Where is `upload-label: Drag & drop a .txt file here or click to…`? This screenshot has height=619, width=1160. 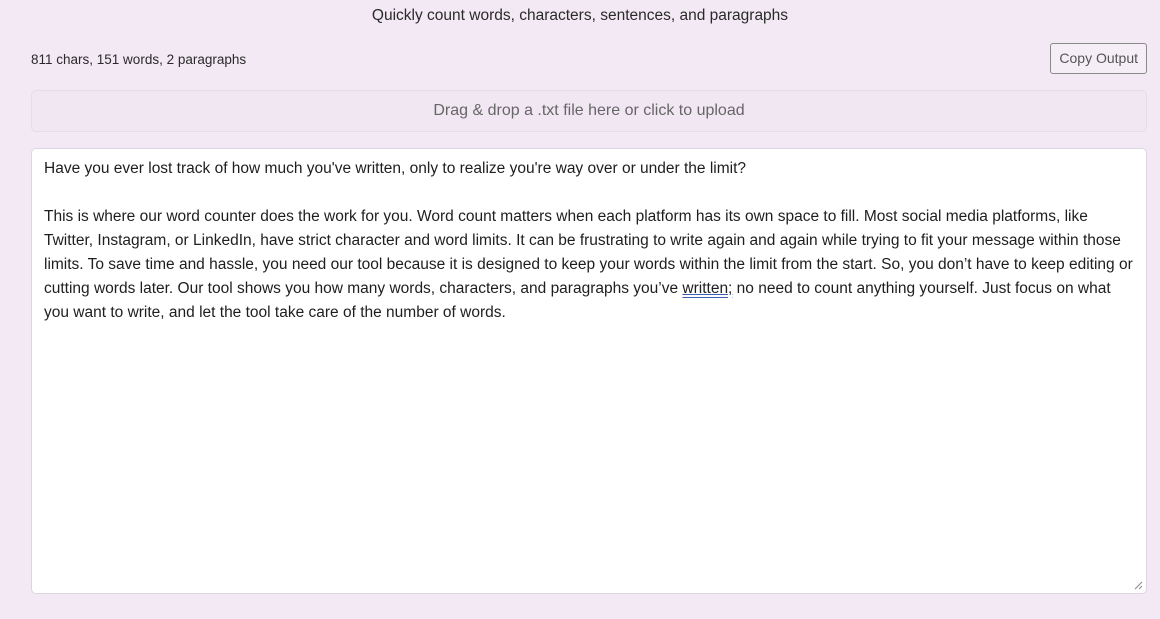
upload-label: Drag & drop a .txt file here or click to… is located at coordinates (589, 110).